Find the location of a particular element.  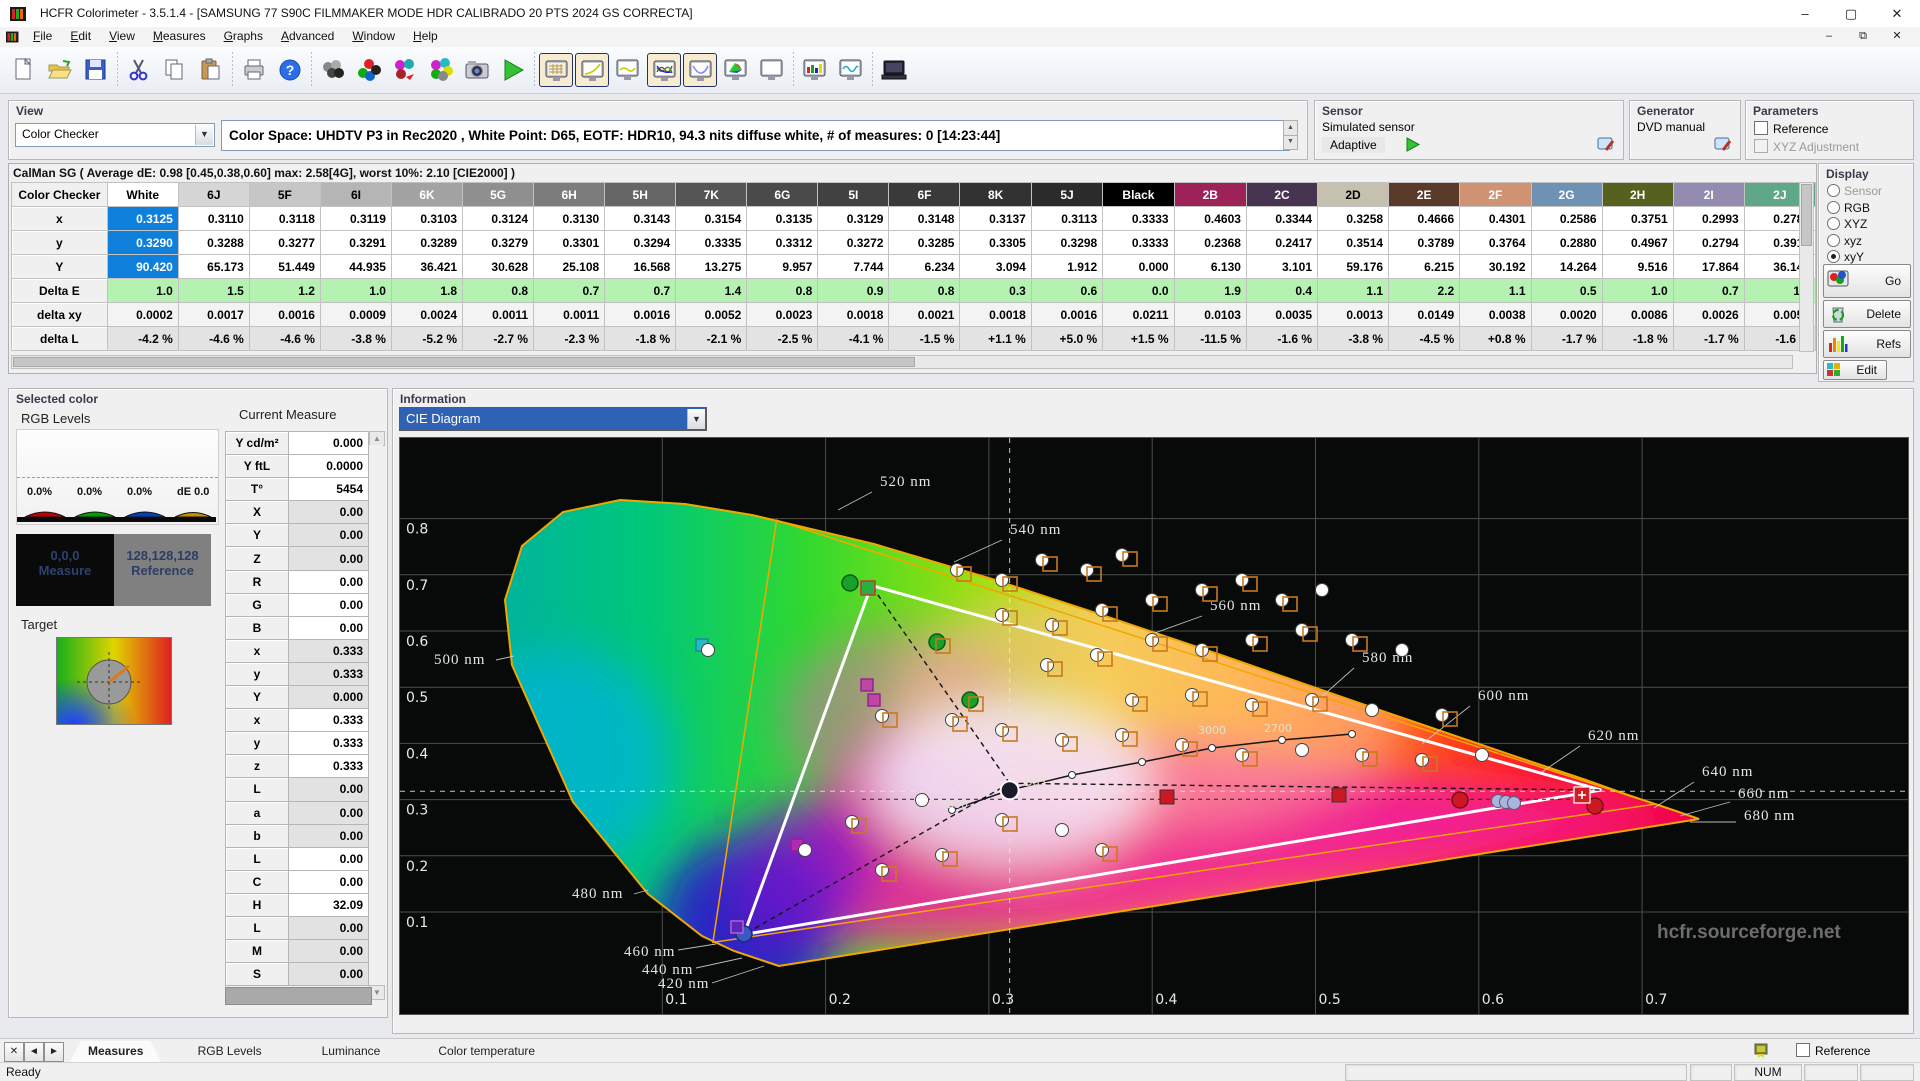

table-horizontal-scrollbar is located at coordinates (902, 362).